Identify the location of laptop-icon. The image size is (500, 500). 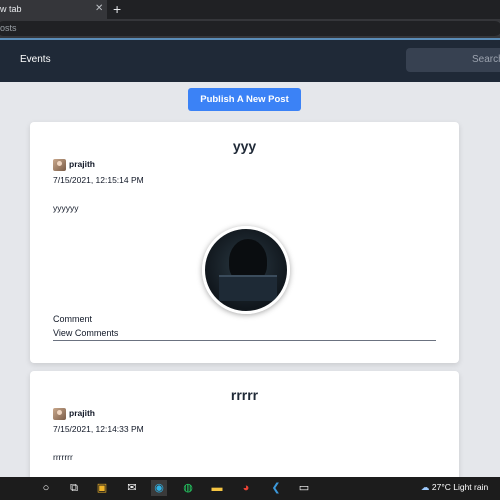
(248, 288).